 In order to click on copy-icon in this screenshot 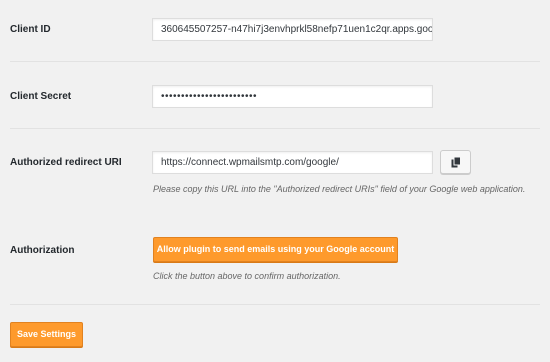, I will do `click(456, 161)`.